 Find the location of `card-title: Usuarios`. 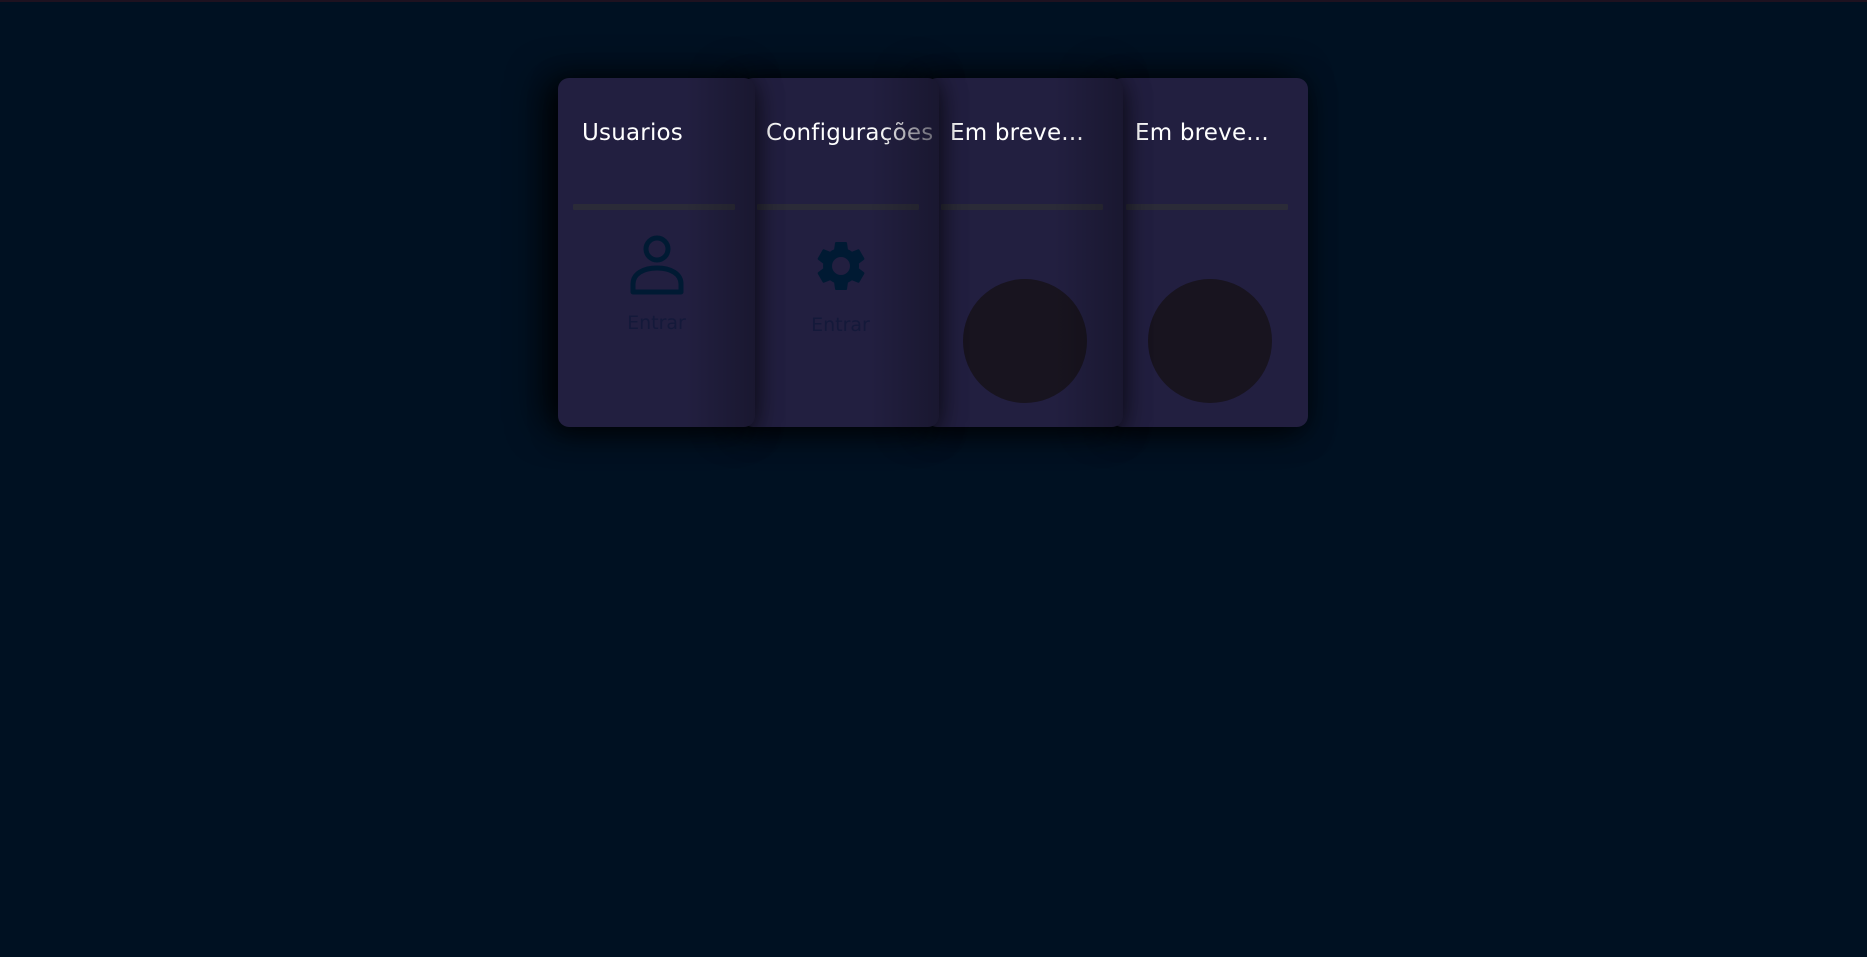

card-title: Usuarios is located at coordinates (632, 133).